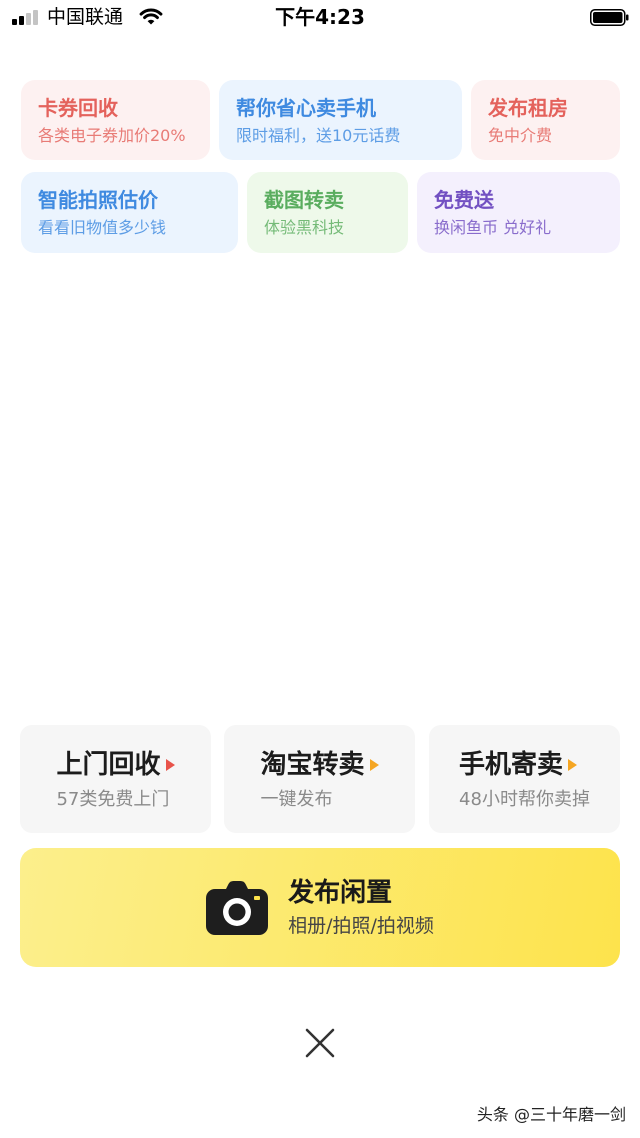 This screenshot has width=640, height=1138. I want to click on service-subtitle: 一键发布, so click(296, 799).